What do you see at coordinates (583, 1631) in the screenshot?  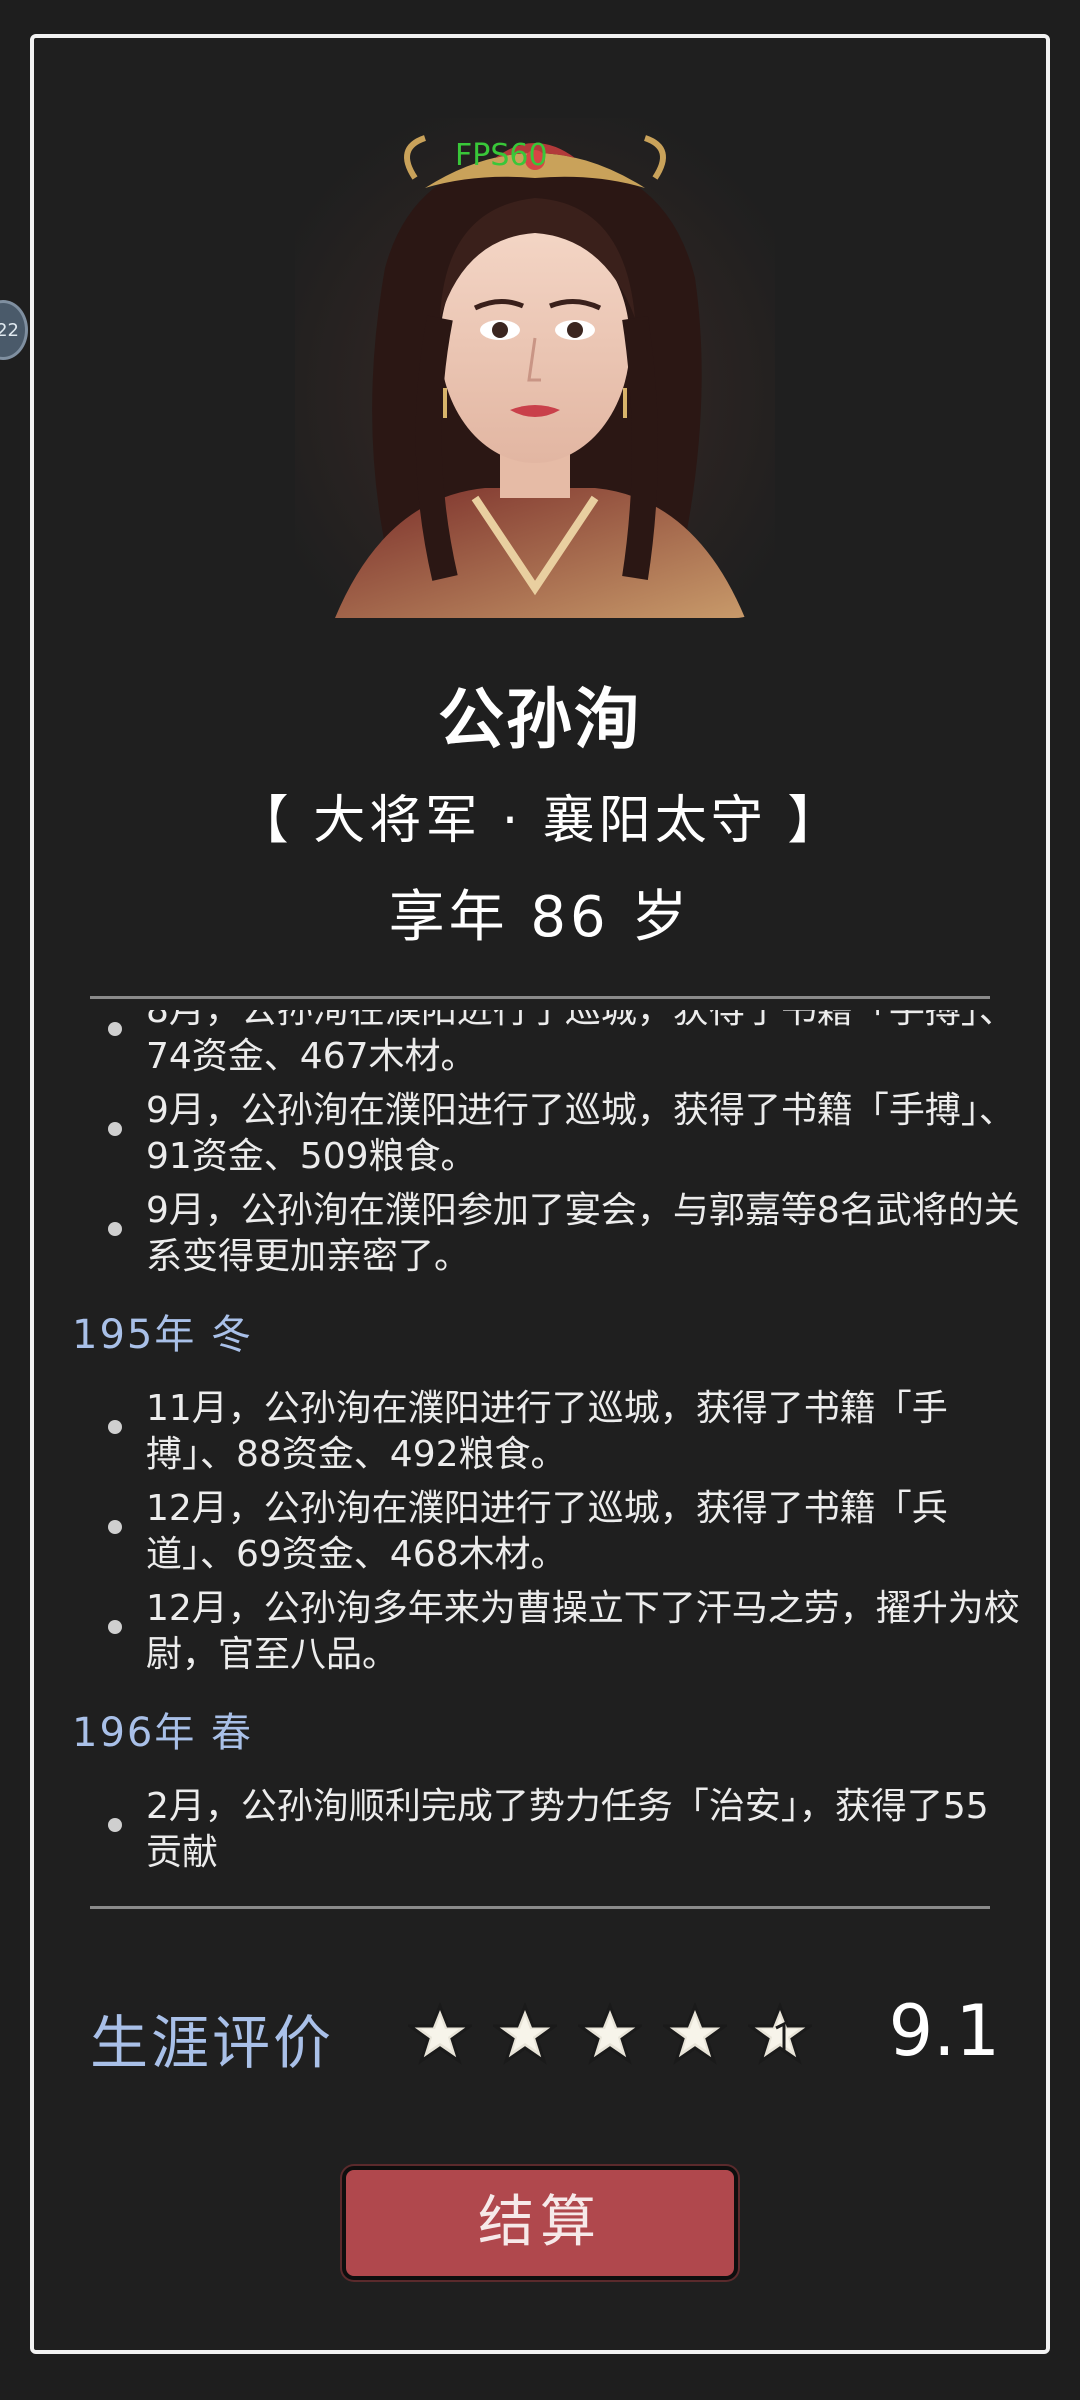 I see `log-item-text: 12月，公孙洵多年来为曹操立下了汗马之劳，擢升为校尉，官至八品。` at bounding box center [583, 1631].